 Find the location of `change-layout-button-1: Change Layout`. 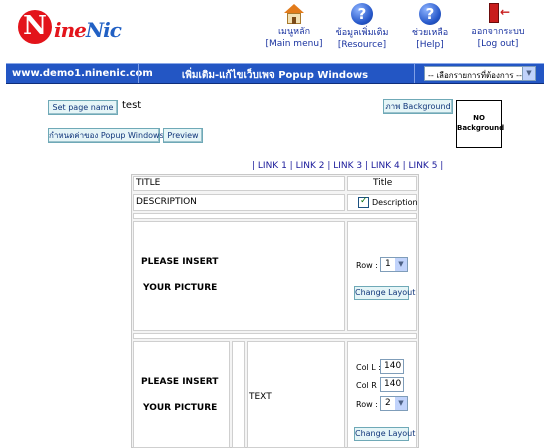

change-layout-button-1: Change Layout is located at coordinates (384, 293).